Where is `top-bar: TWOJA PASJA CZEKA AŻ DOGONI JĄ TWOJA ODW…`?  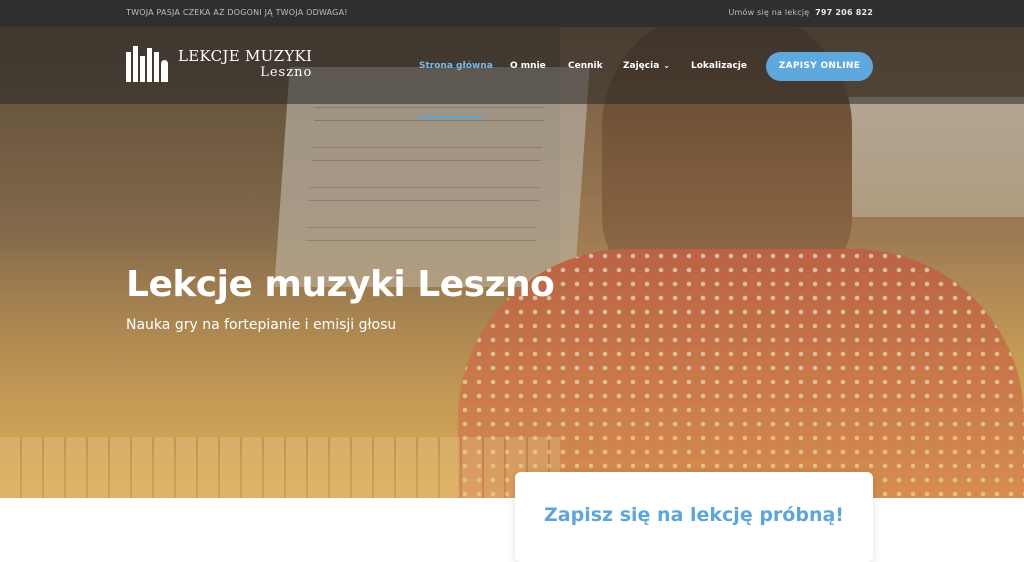 top-bar: TWOJA PASJA CZEKA AŻ DOGONI JĄ TWOJA ODW… is located at coordinates (512, 13).